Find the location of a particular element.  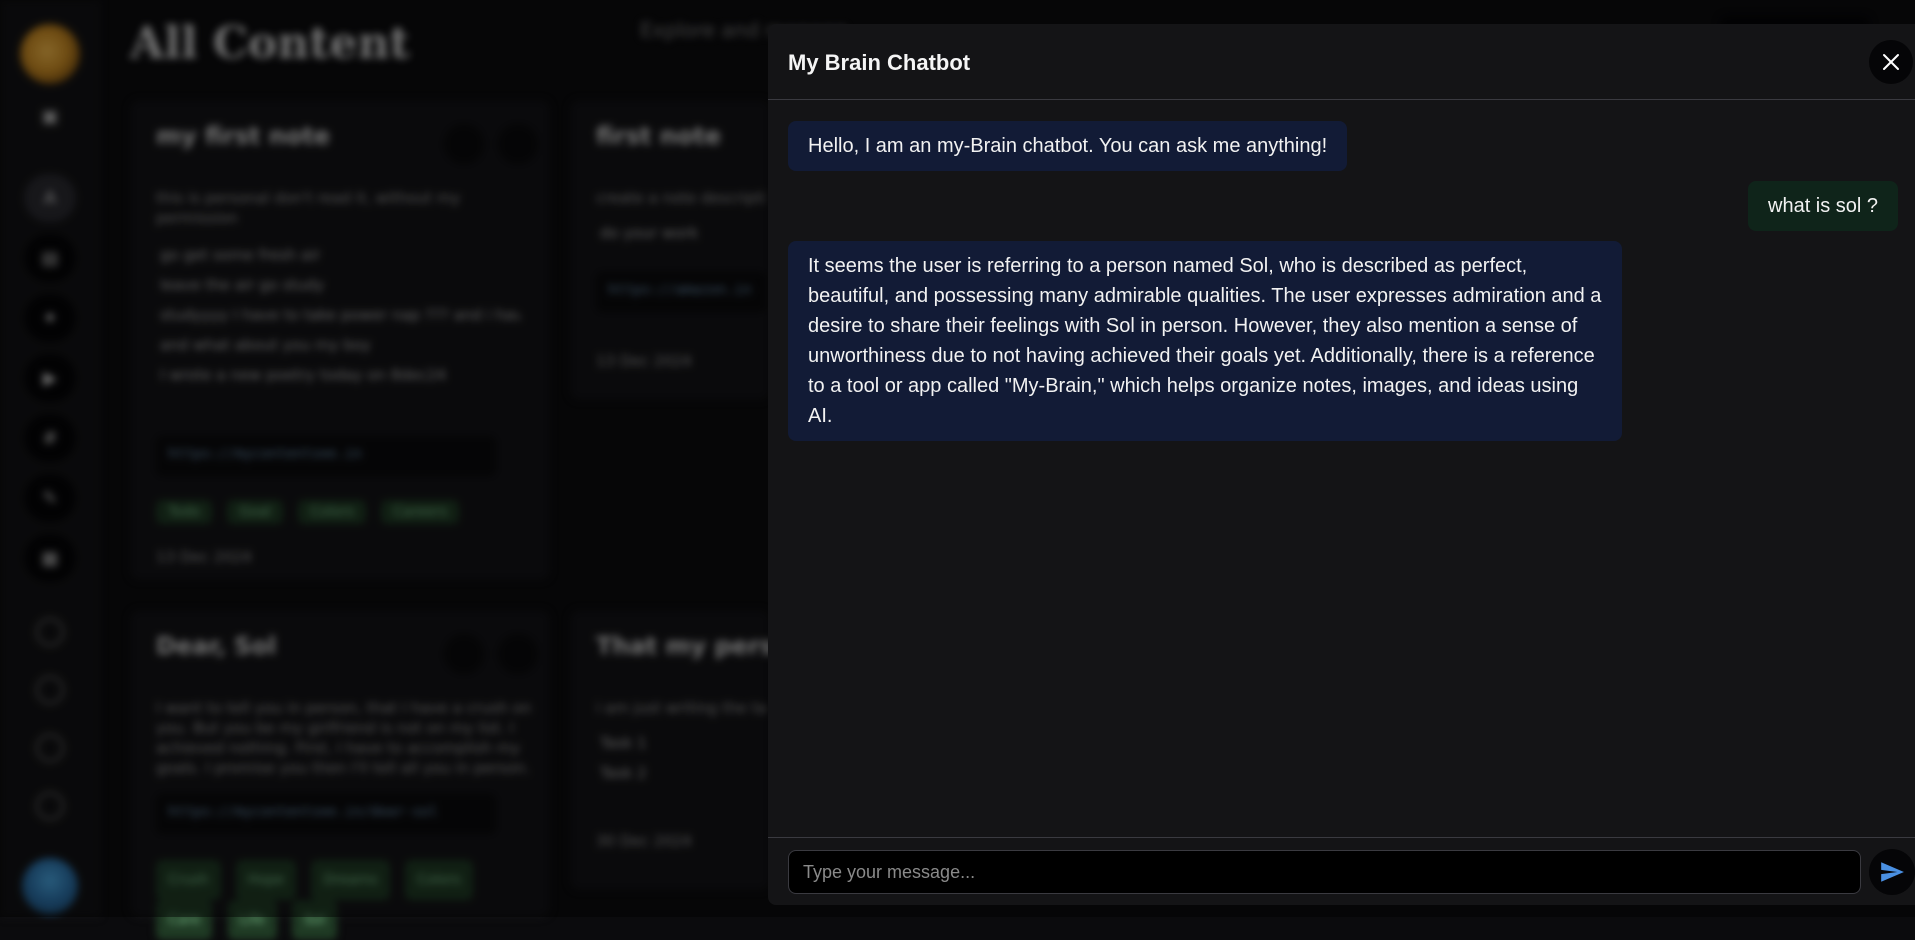

close-icon is located at coordinates (1891, 62).